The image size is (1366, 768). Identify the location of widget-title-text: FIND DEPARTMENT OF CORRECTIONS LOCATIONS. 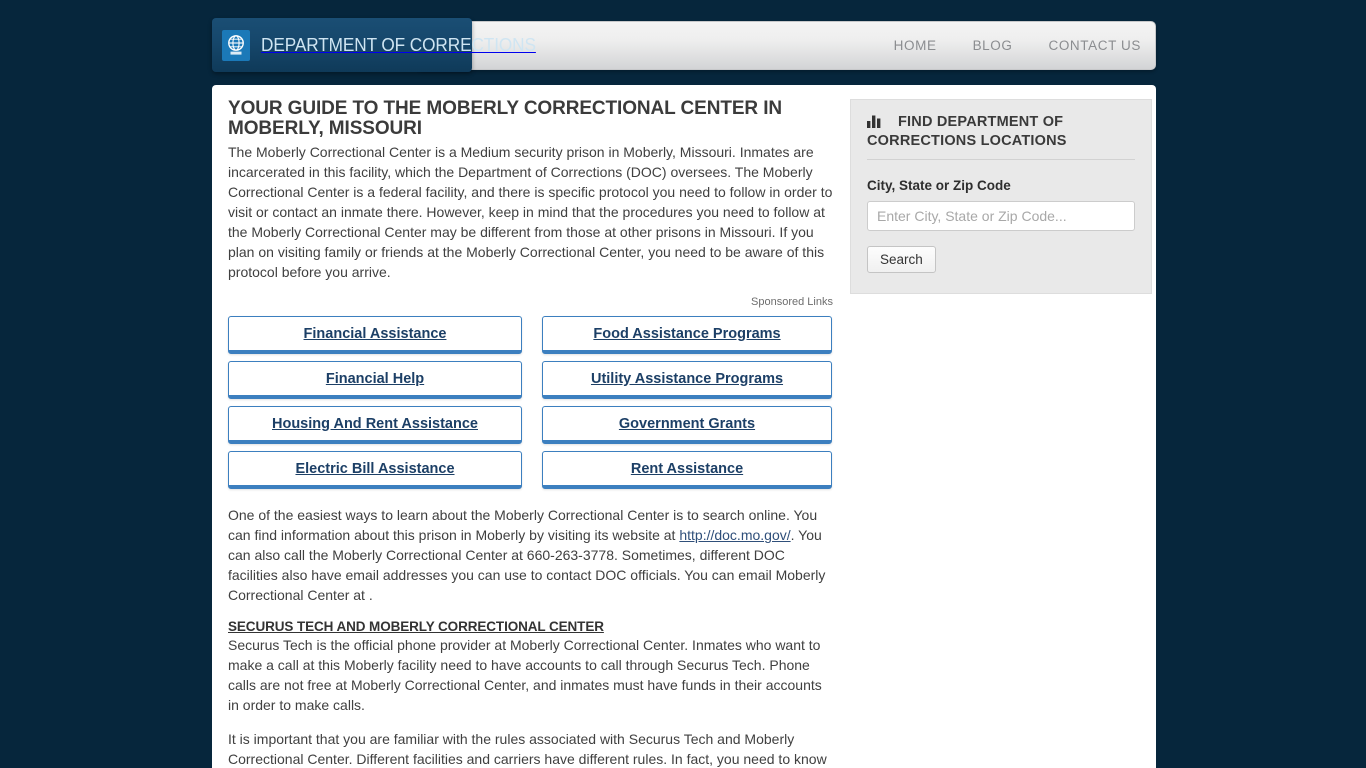
(967, 131).